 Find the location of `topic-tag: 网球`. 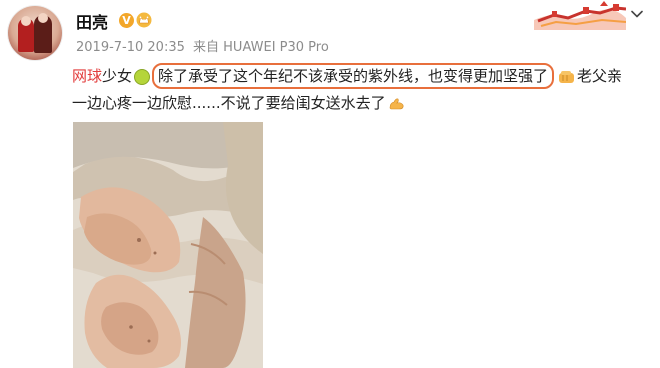

topic-tag: 网球 is located at coordinates (87, 76).